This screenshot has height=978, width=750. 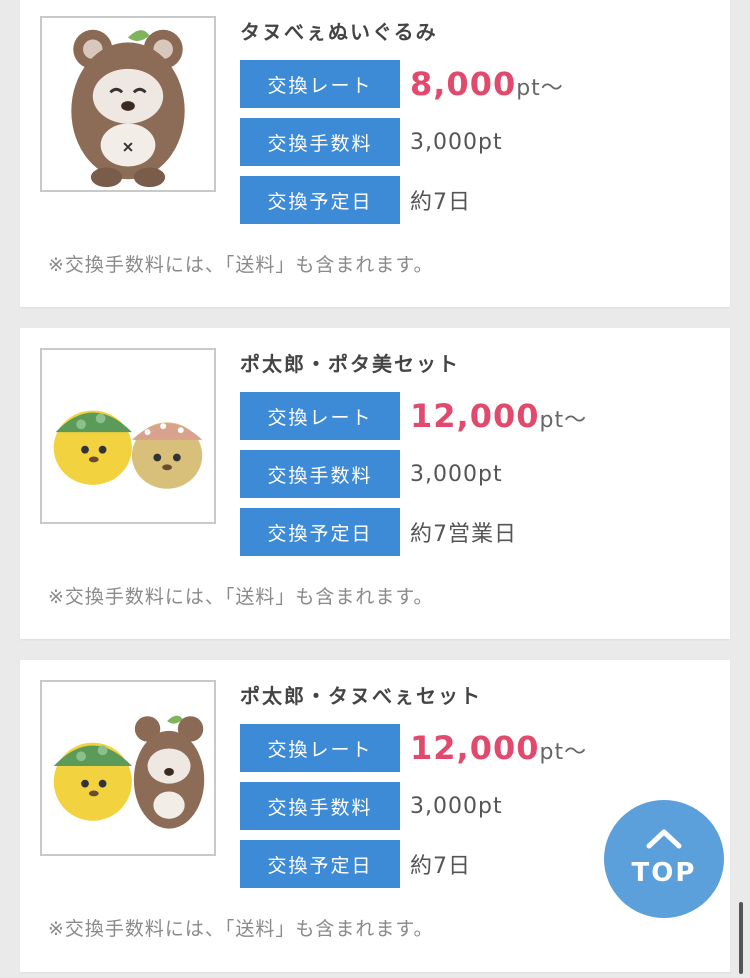 What do you see at coordinates (128, 449) in the screenshot?
I see `potaro-potami-set-image` at bounding box center [128, 449].